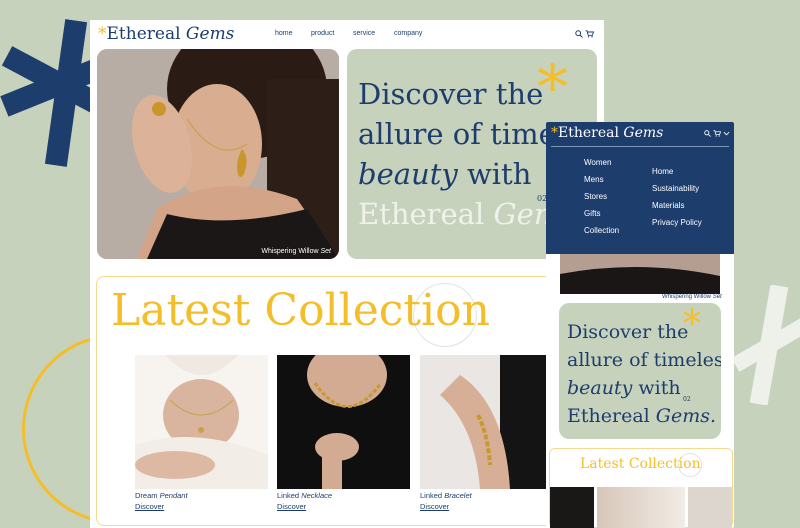 The image size is (800, 528). I want to click on hero-model-image: Whispering Willow Set, so click(218, 154).